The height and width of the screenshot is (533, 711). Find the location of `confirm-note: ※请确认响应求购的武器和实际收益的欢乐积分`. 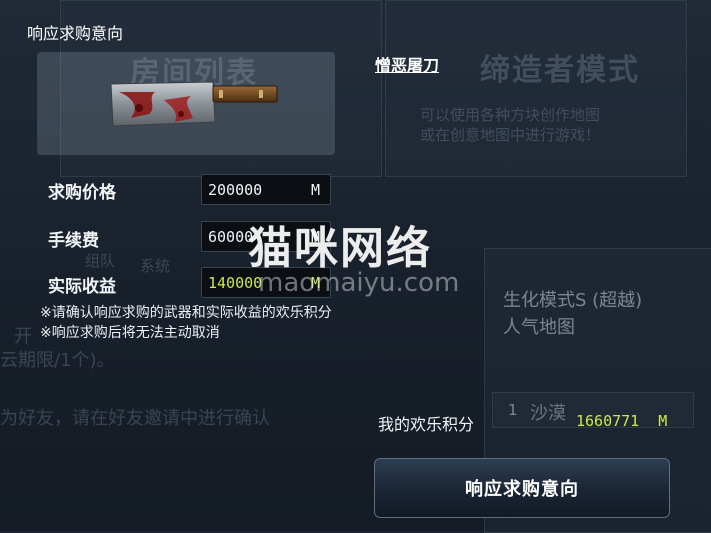

confirm-note: ※请确认响应求购的武器和实际收益的欢乐积分 is located at coordinates (186, 313).